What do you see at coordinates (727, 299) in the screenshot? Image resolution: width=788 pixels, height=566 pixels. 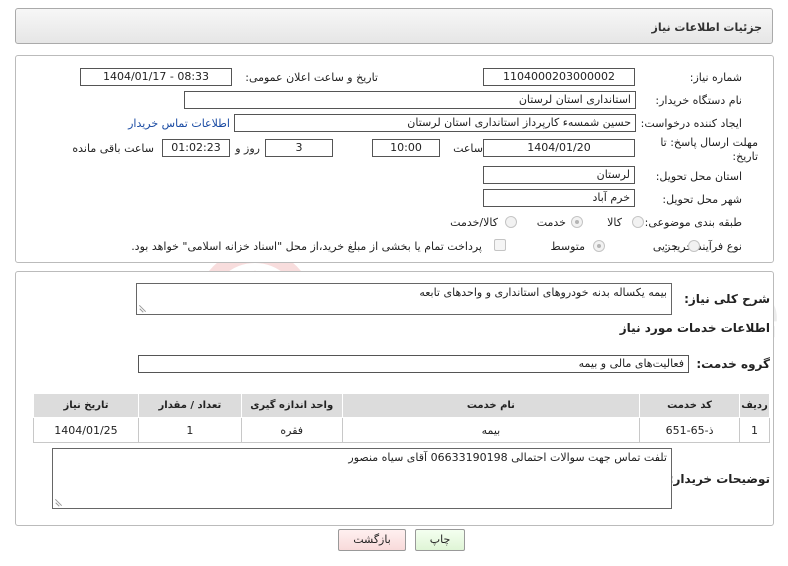 I see `general-desc-label: شرح کلی نیاز:` at bounding box center [727, 299].